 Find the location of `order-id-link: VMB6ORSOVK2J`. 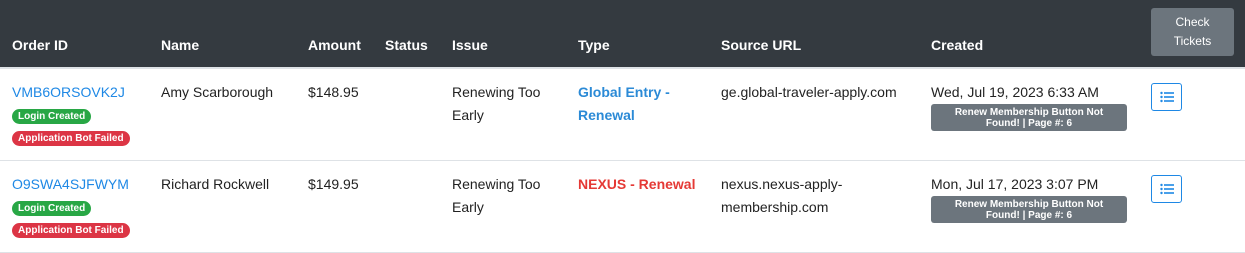

order-id-link: VMB6ORSOVK2J is located at coordinates (68, 92).